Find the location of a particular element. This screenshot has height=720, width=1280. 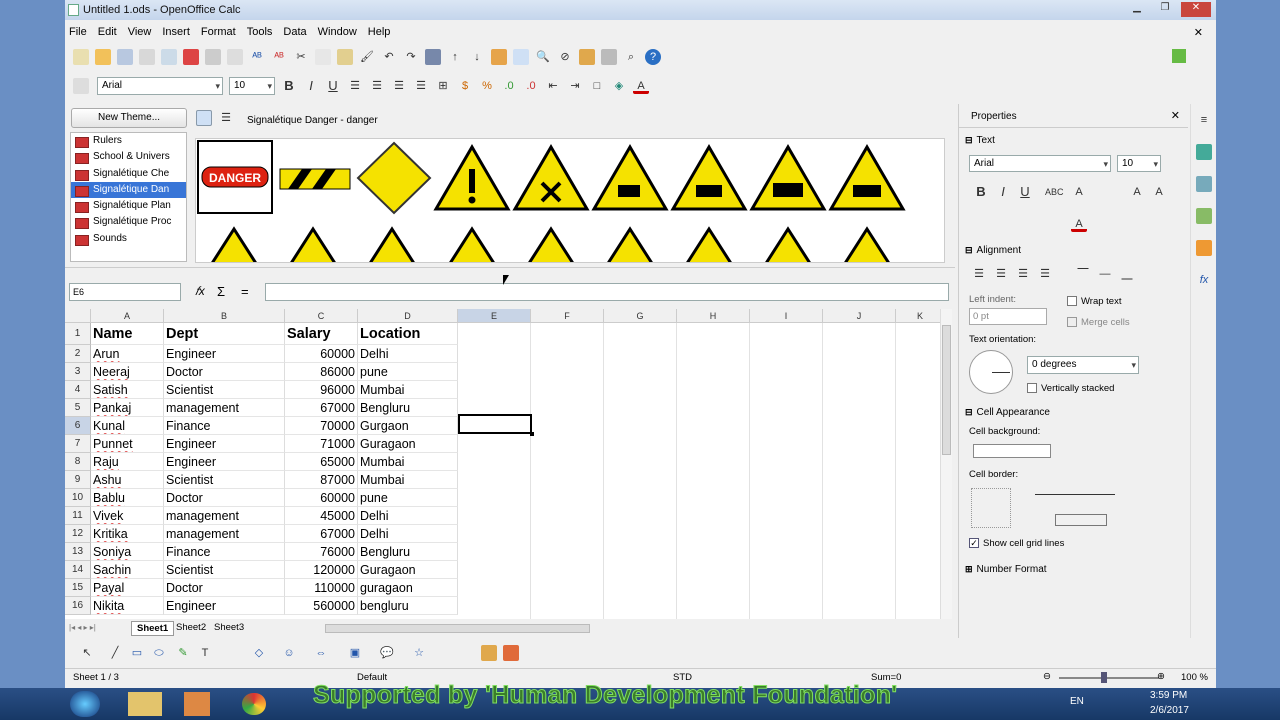

increase-indent-icon: ⇥ is located at coordinates (575, 86).